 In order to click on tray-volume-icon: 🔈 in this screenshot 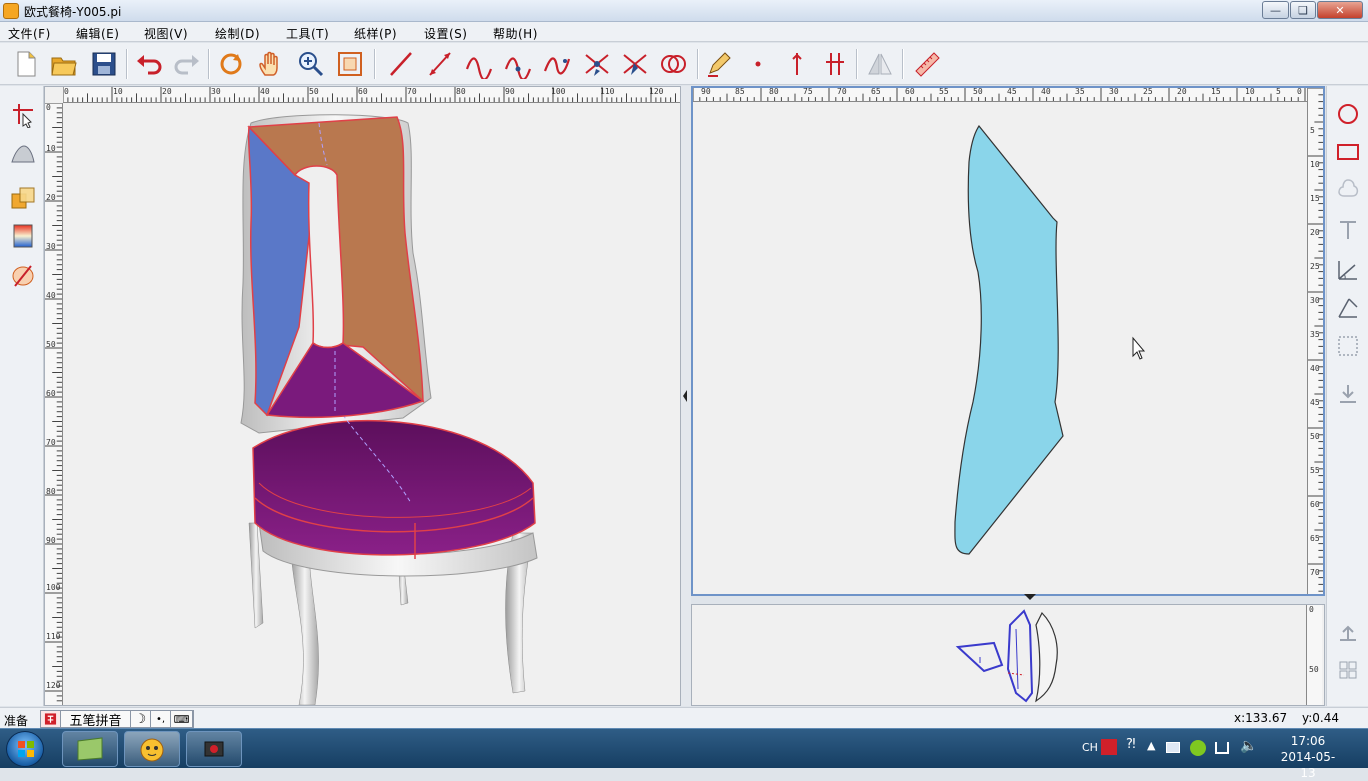, I will do `click(1248, 746)`.